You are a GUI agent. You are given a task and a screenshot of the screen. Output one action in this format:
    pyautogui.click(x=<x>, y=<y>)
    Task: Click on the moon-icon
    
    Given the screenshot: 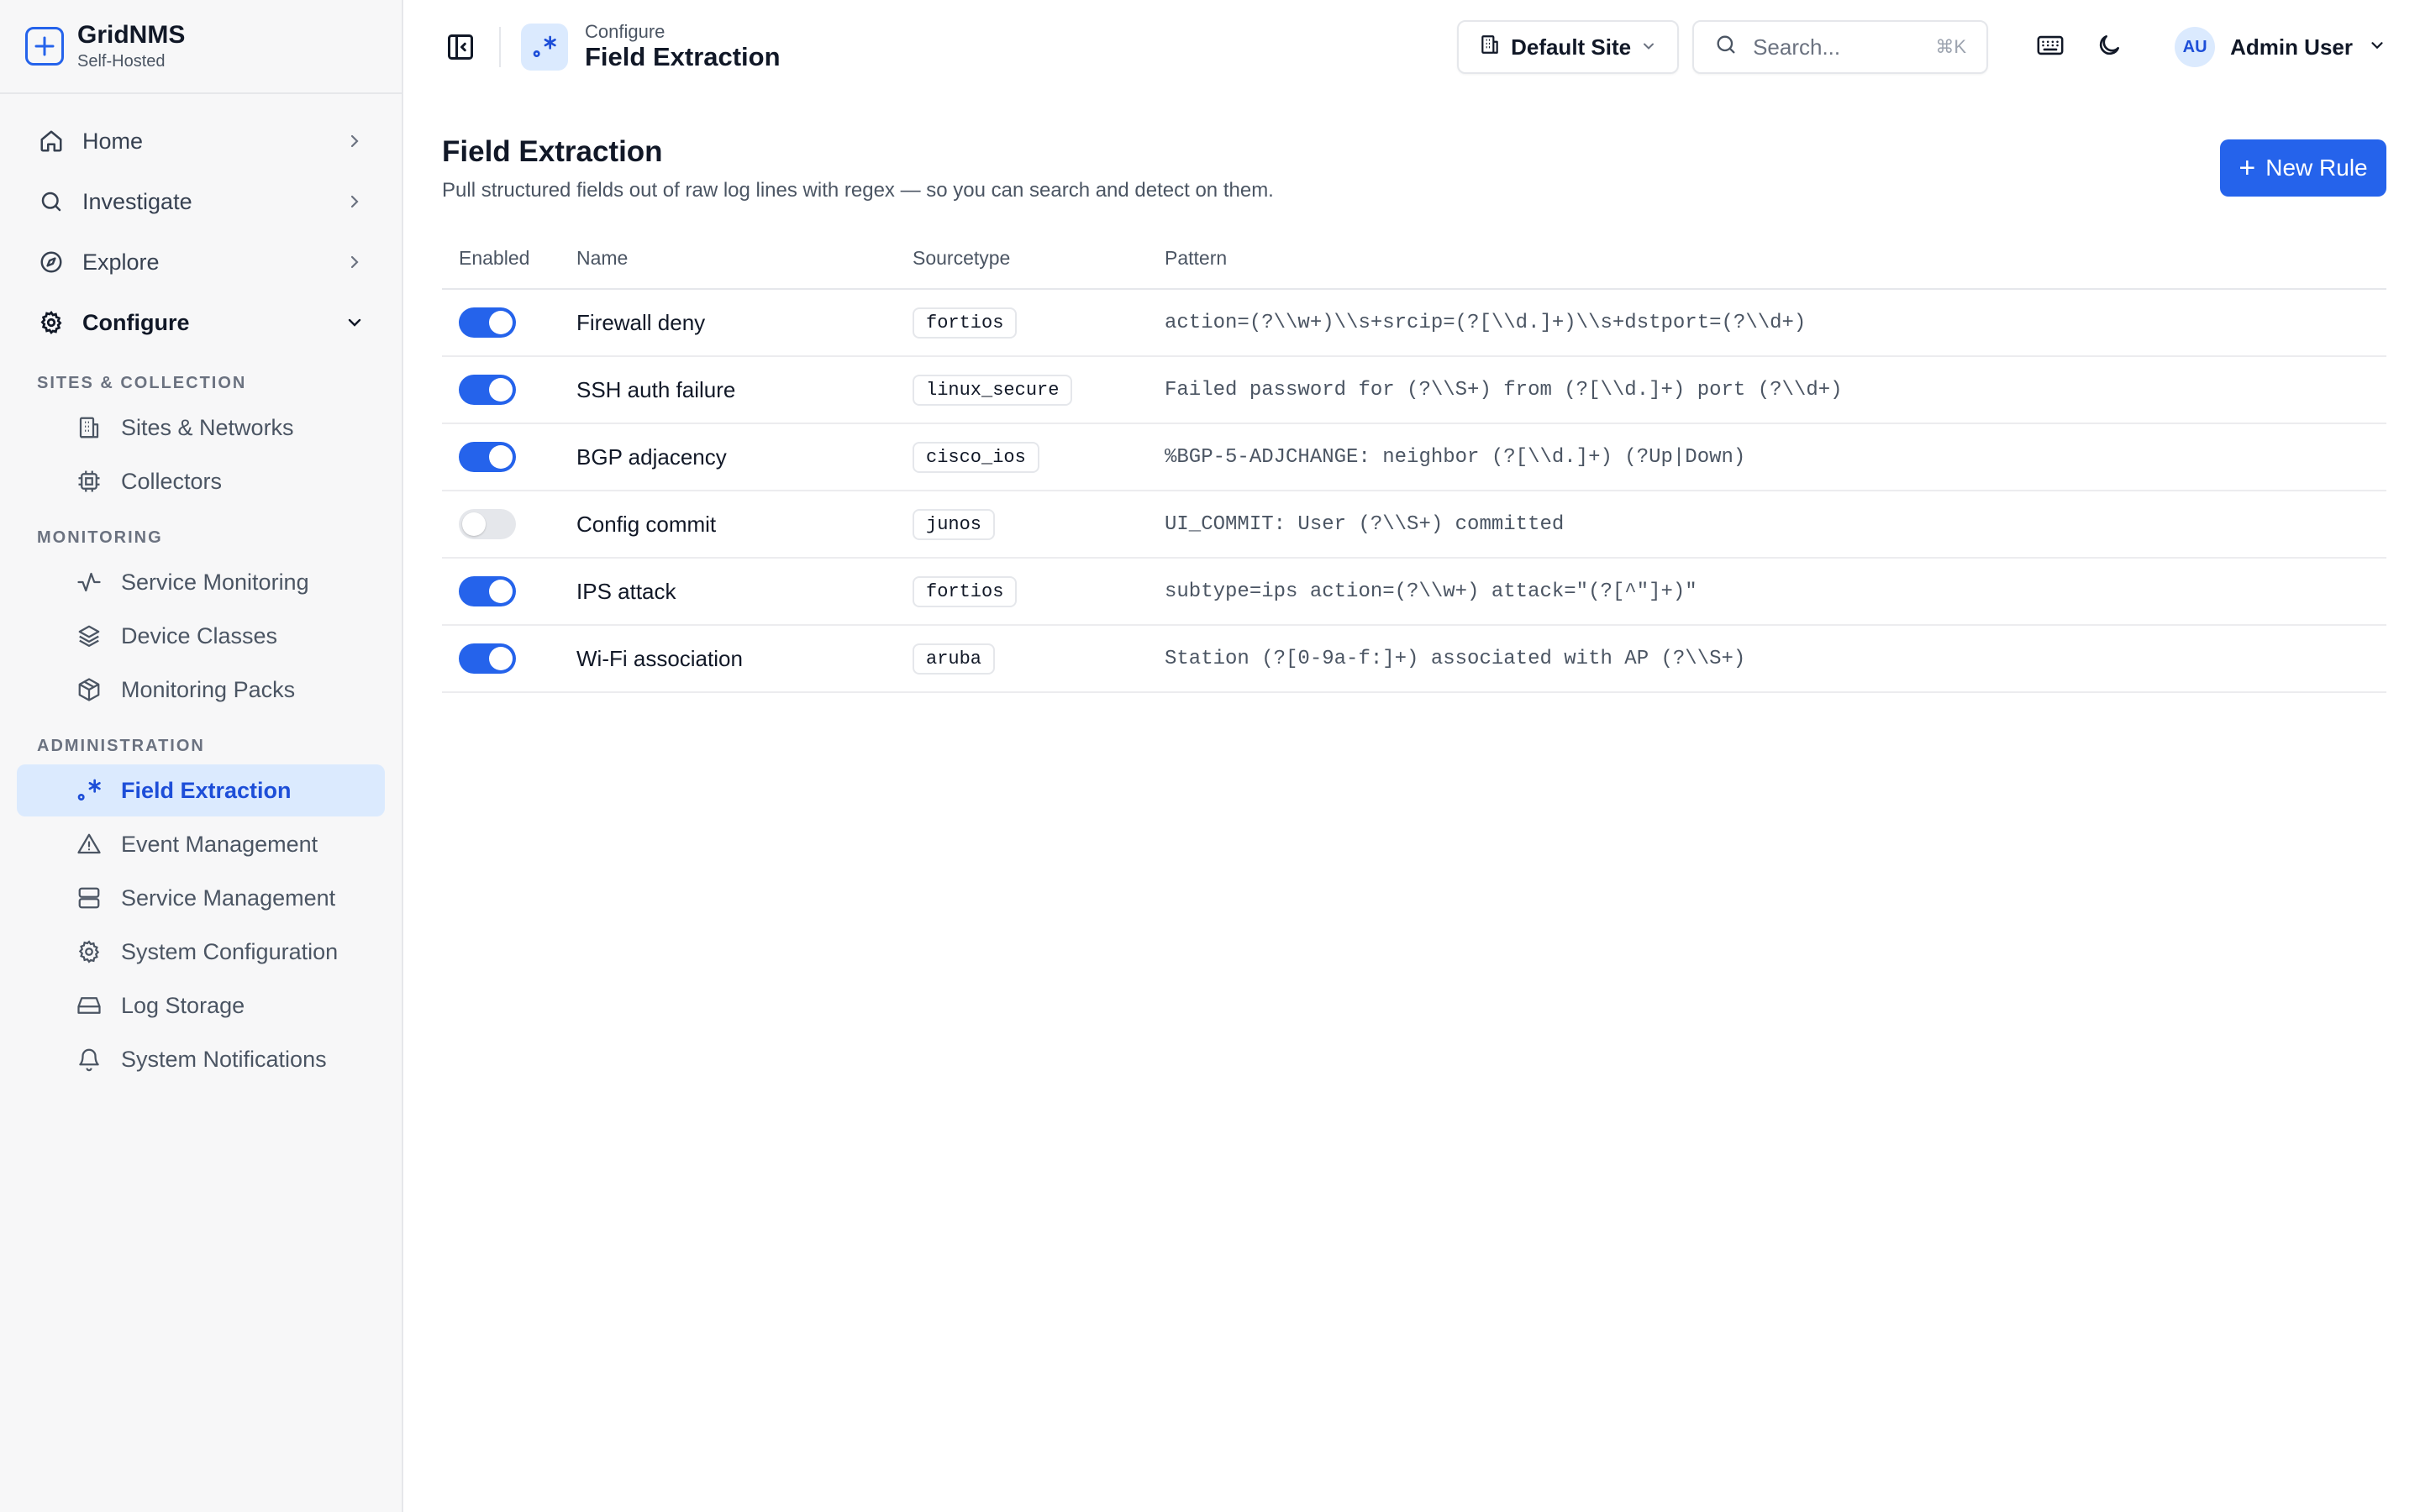 What is the action you would take?
    pyautogui.click(x=2109, y=47)
    